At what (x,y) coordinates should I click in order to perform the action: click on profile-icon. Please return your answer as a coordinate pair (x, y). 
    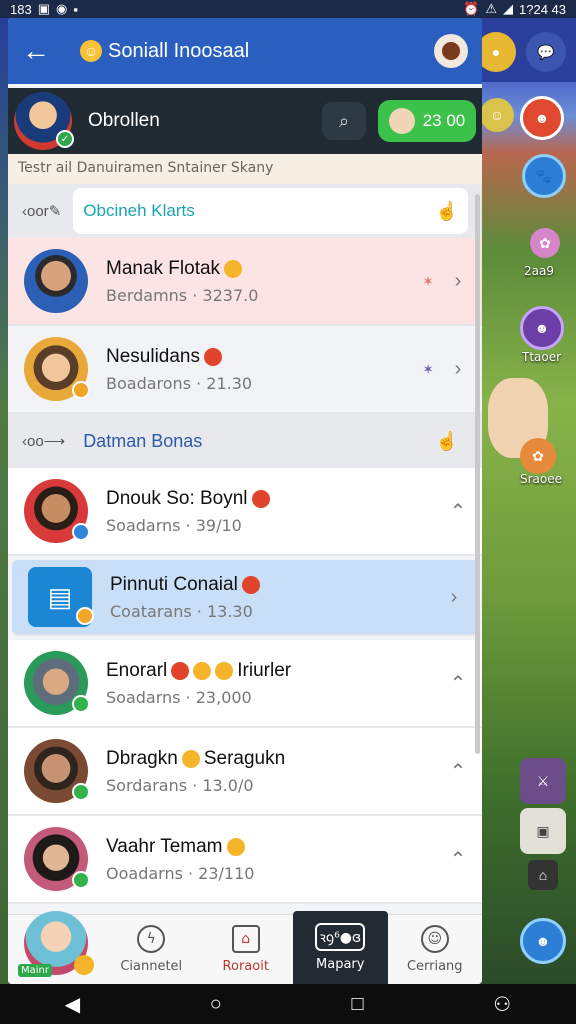
    Looking at the image, I should click on (451, 51).